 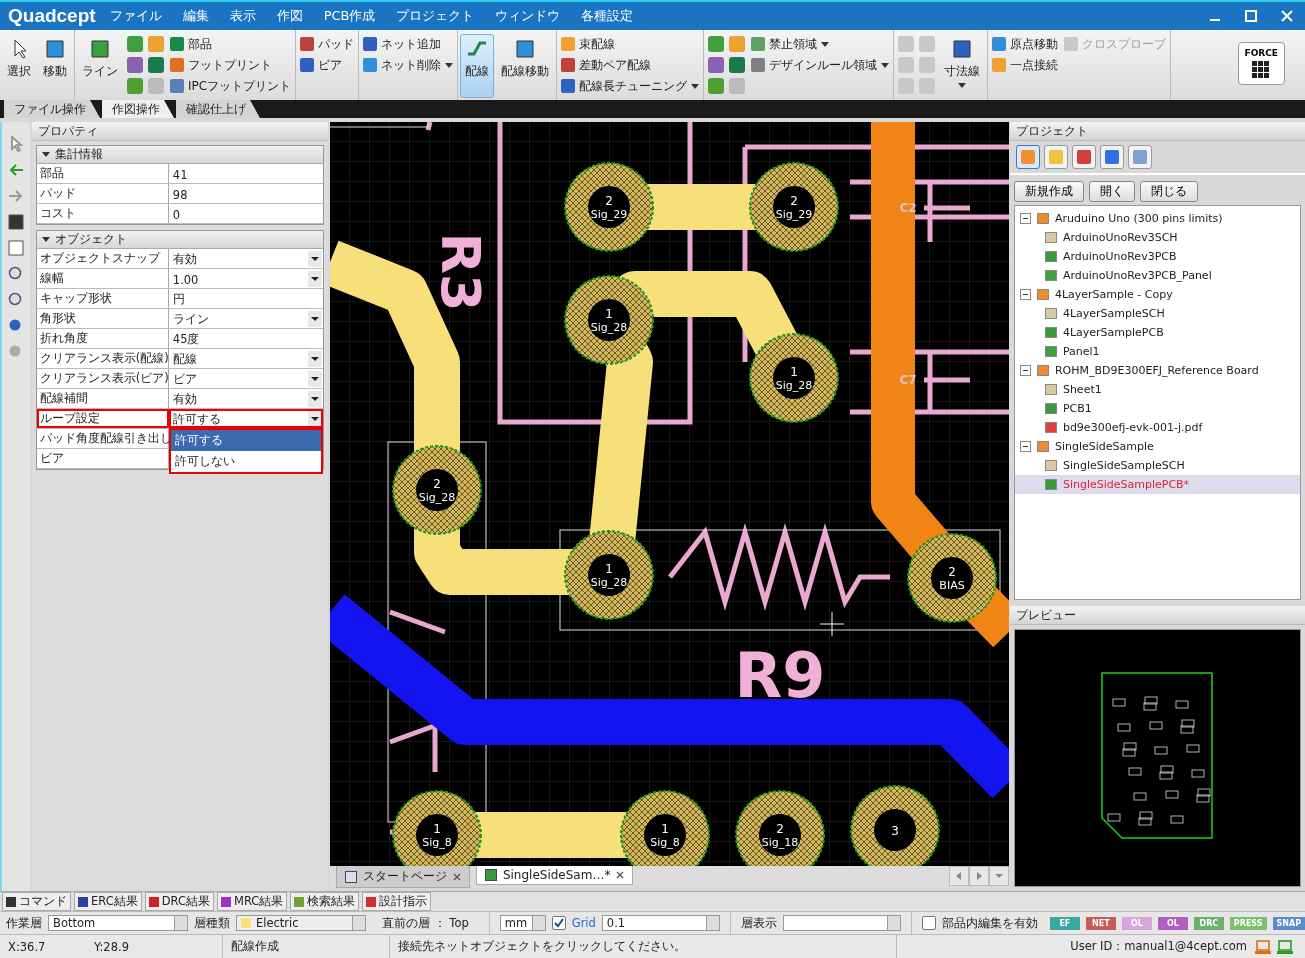 I want to click on ribbon-button: 配線移動, so click(x=525, y=66).